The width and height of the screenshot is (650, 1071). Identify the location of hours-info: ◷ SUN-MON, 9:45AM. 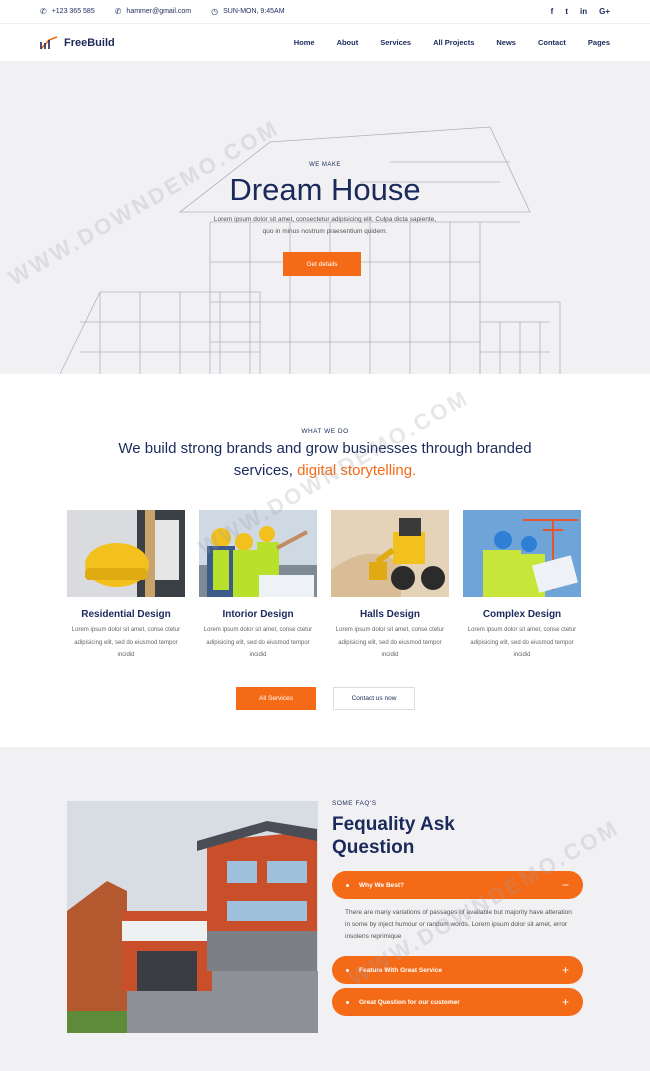
(247, 11).